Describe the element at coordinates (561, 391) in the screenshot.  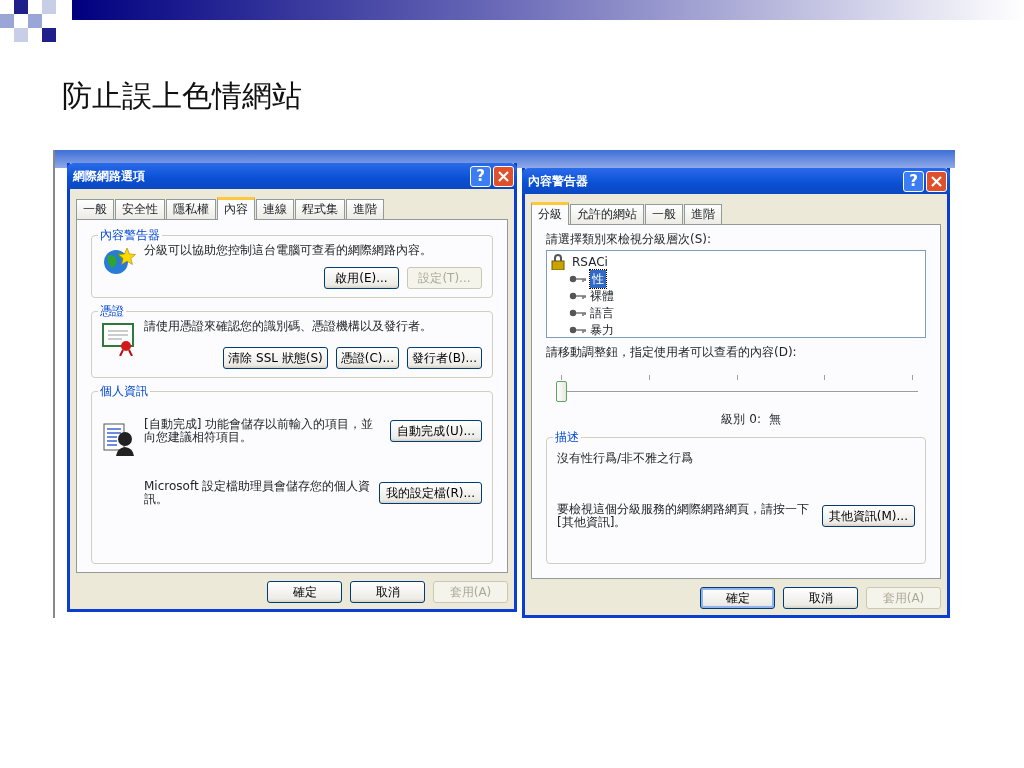
I see `slider-thumb` at that location.